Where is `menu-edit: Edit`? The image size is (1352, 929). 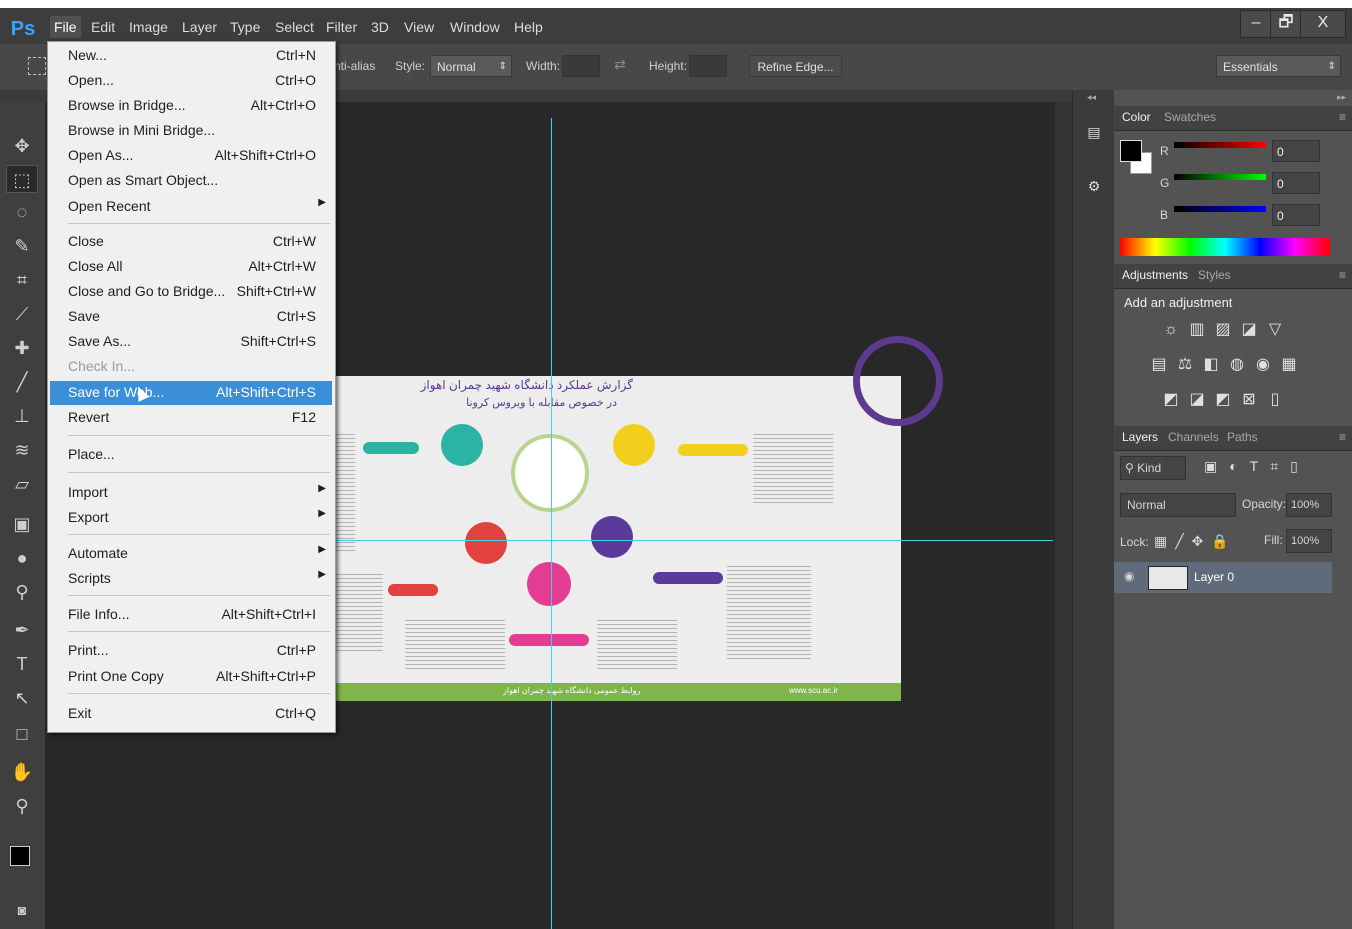 menu-edit: Edit is located at coordinates (103, 27).